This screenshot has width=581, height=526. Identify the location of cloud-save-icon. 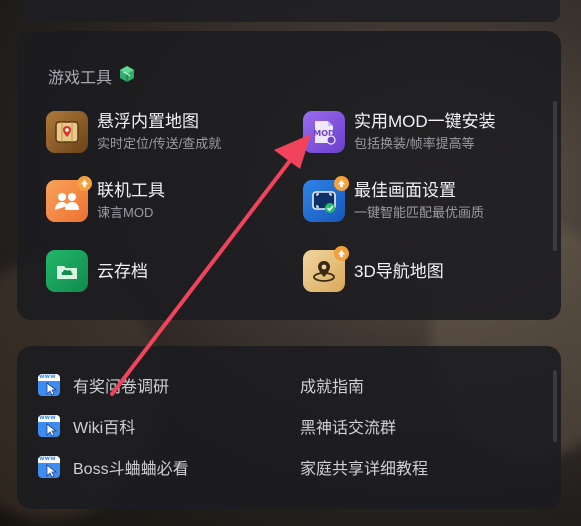
(67, 271).